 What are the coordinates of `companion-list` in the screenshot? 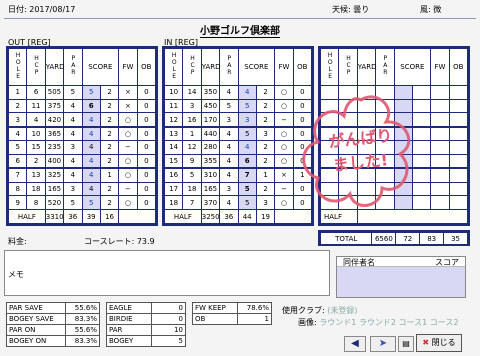 It's located at (401, 282).